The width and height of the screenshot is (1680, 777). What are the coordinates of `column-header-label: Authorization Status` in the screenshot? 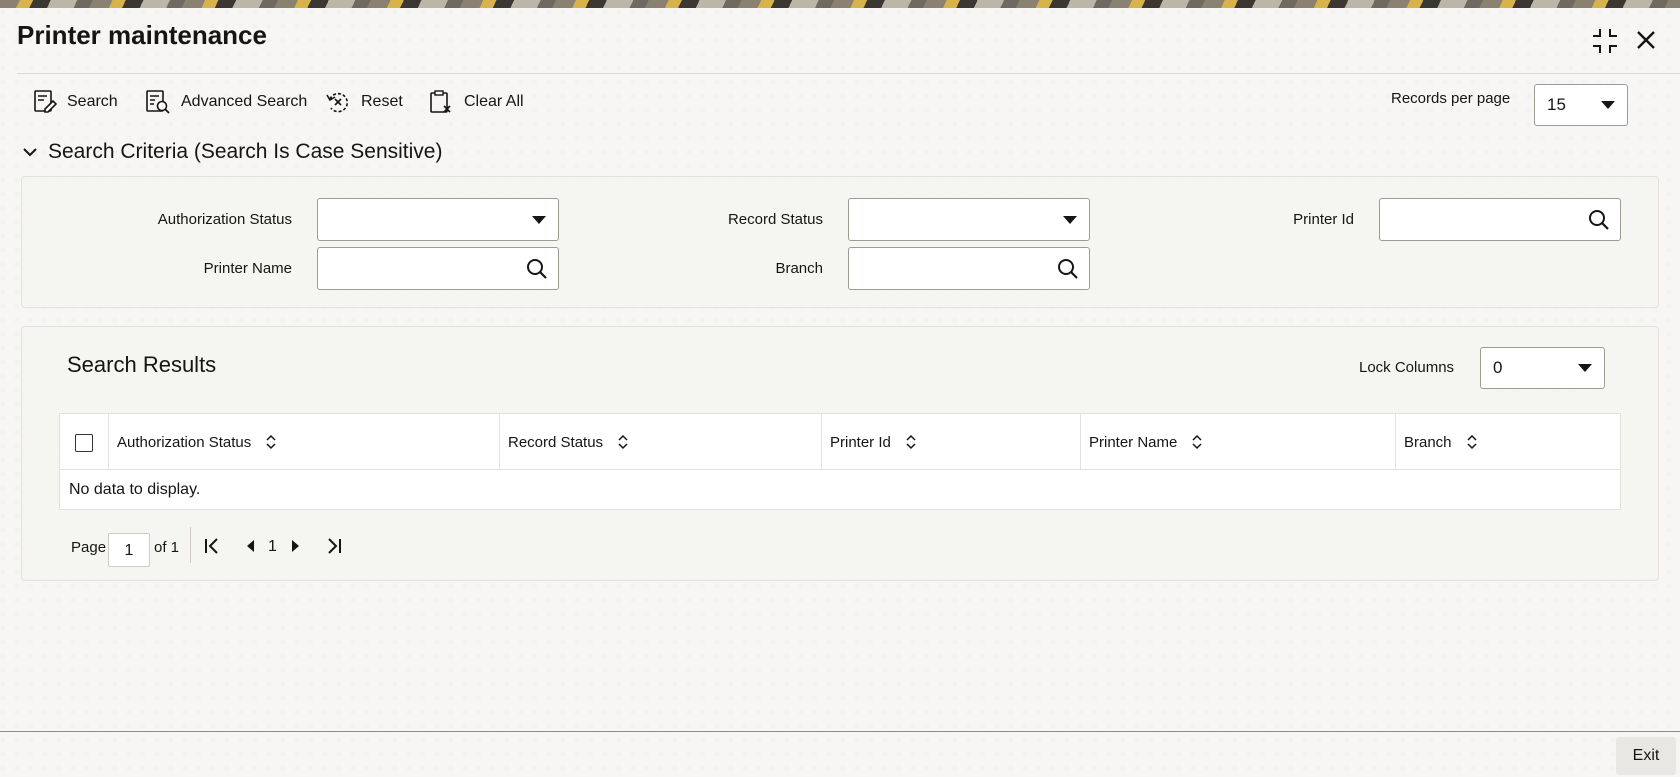 It's located at (184, 442).